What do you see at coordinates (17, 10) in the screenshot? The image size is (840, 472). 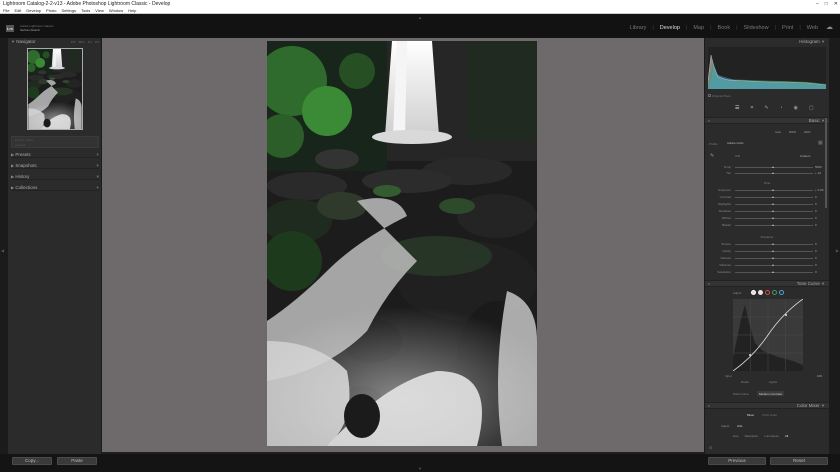 I see `menu-edit: Edit` at bounding box center [17, 10].